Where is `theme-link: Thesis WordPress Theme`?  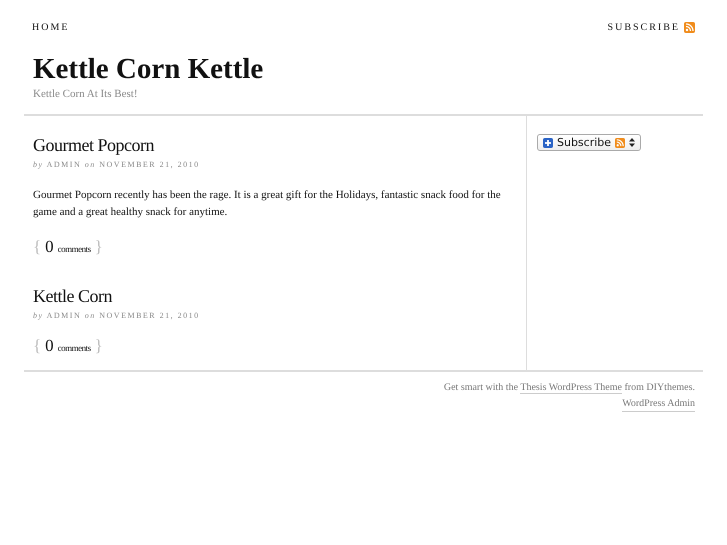
theme-link: Thesis WordPress Theme is located at coordinates (571, 388).